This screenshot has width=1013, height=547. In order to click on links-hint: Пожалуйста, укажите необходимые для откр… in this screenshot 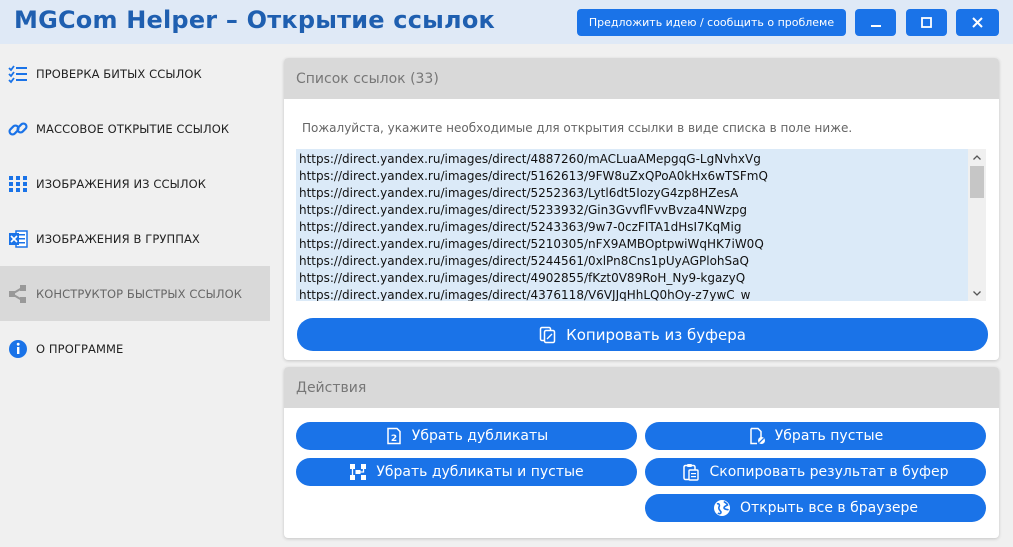, I will do `click(577, 128)`.